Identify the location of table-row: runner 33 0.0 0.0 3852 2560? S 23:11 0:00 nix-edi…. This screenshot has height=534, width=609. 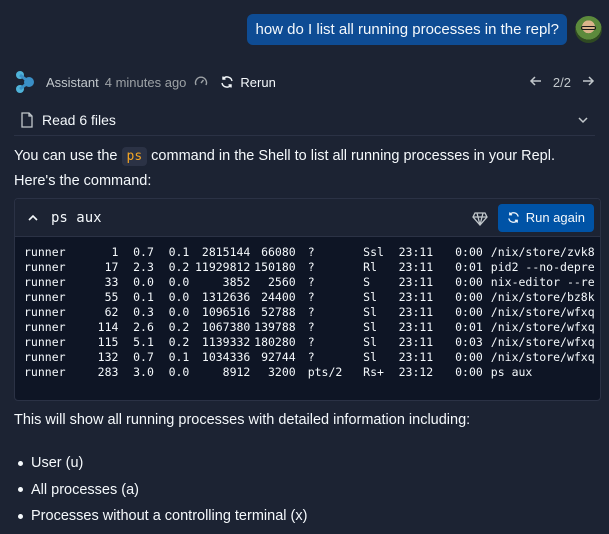
(309, 282).